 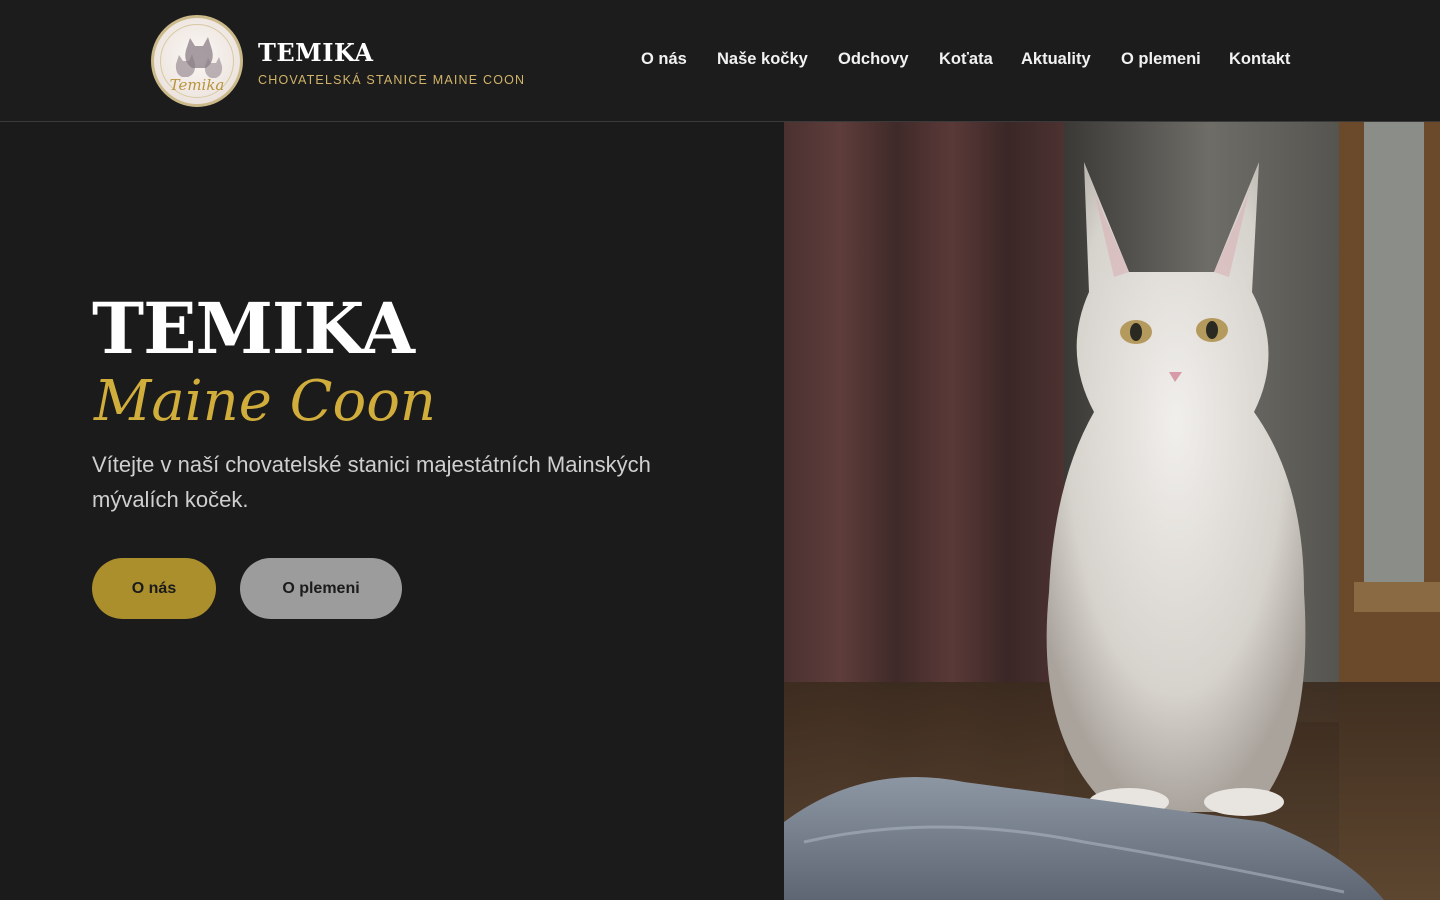 I want to click on hero-title: TEMIKA, so click(x=253, y=328).